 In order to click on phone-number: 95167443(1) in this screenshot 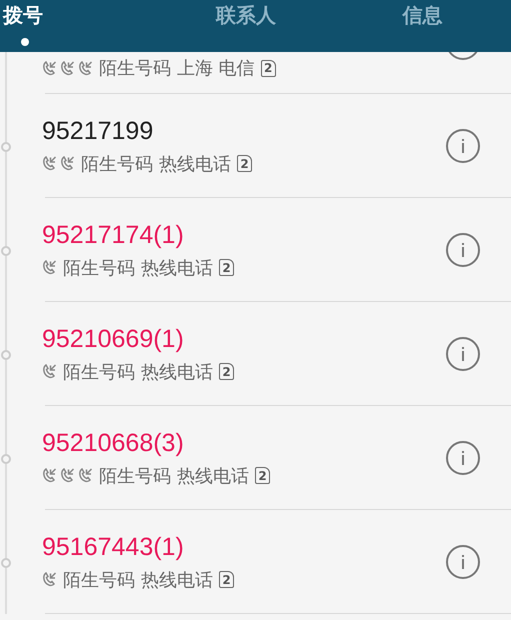, I will do `click(113, 547)`.